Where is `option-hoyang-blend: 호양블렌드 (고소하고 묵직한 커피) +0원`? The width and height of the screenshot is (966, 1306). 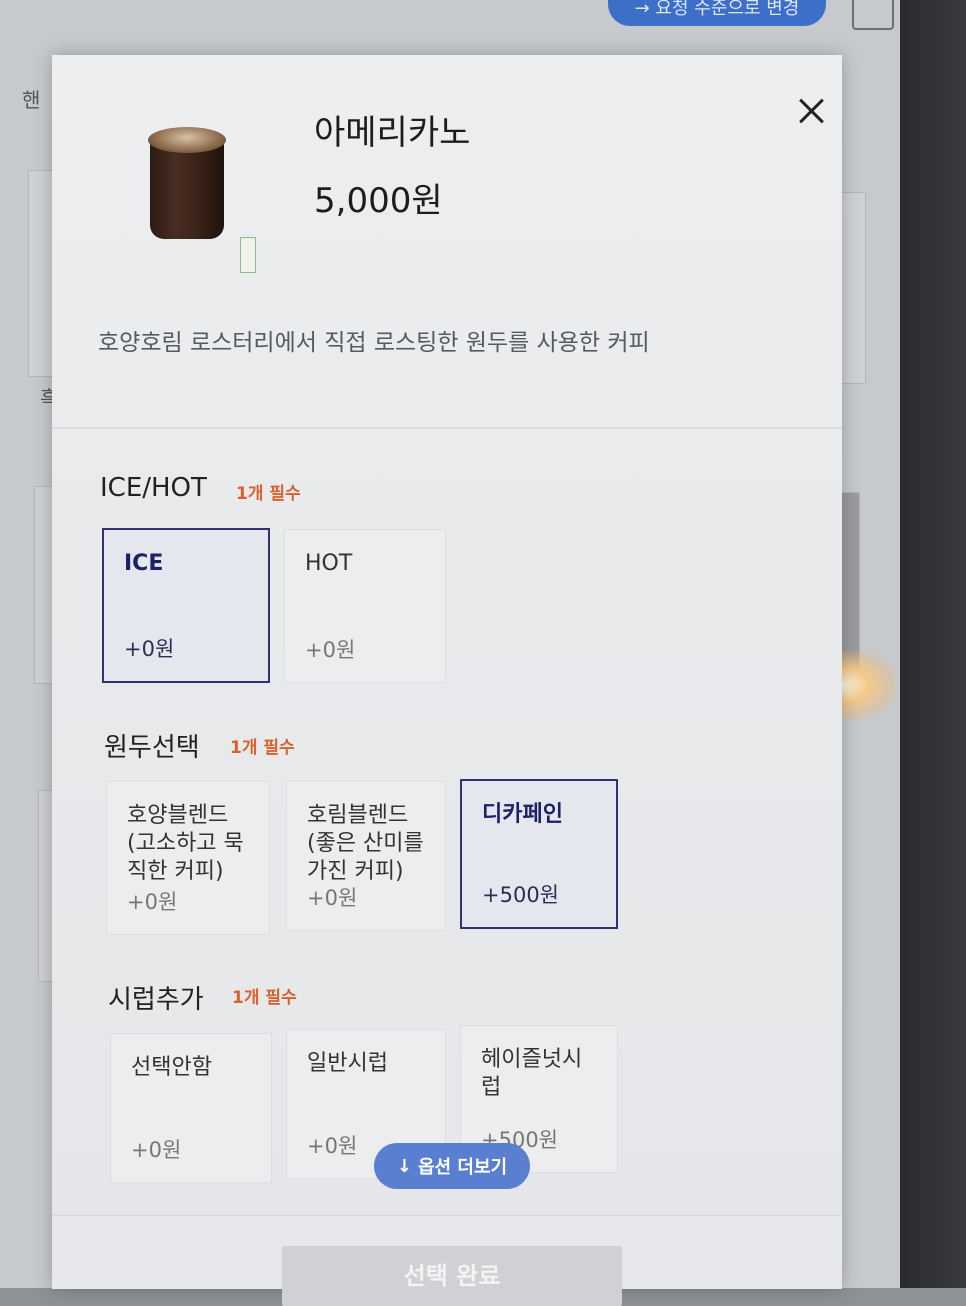 option-hoyang-blend: 호양블렌드 (고소하고 묵직한 커피) +0원 is located at coordinates (188, 858).